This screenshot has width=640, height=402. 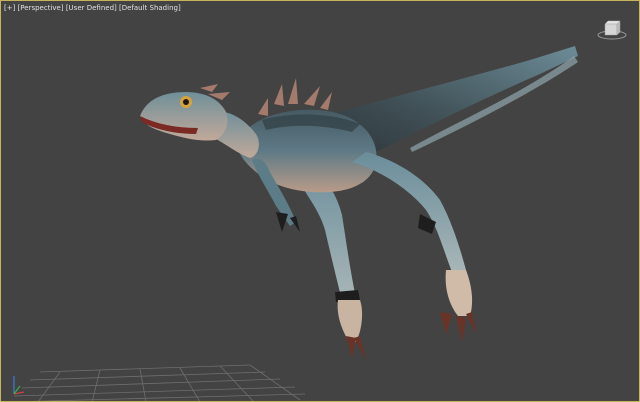 I want to click on axis-tripod-icon, so click(x=19, y=385).